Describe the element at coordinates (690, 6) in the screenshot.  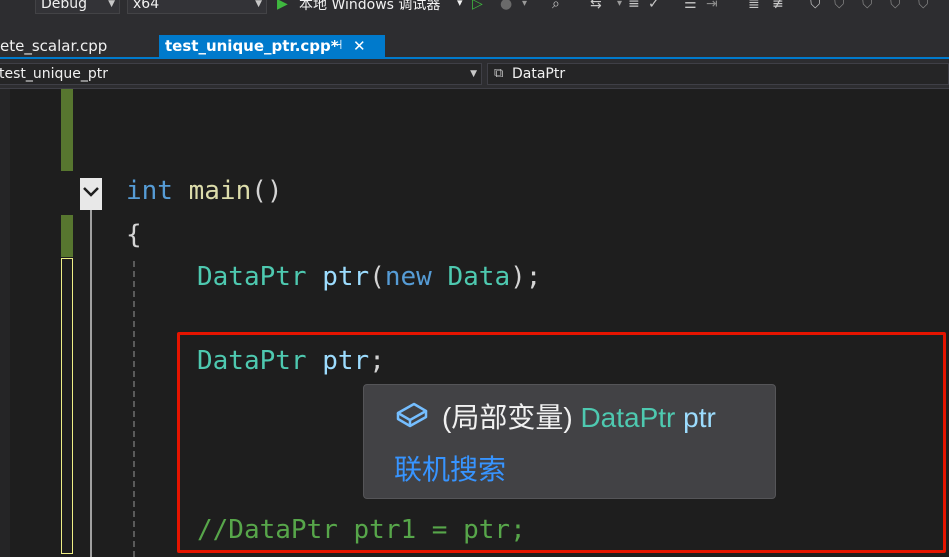
I see `align-icon: ☰` at that location.